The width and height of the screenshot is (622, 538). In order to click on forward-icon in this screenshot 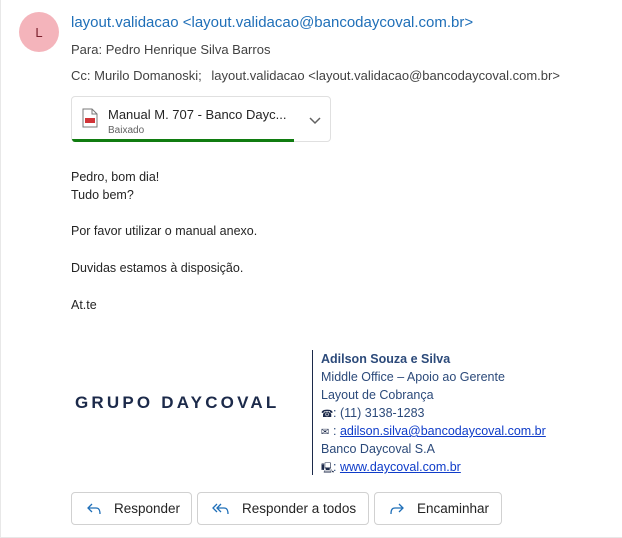, I will do `click(397, 508)`.